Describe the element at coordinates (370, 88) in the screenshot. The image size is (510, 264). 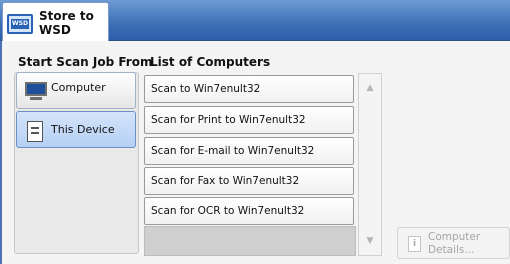
I see `scroll-up-icon: ▲` at that location.